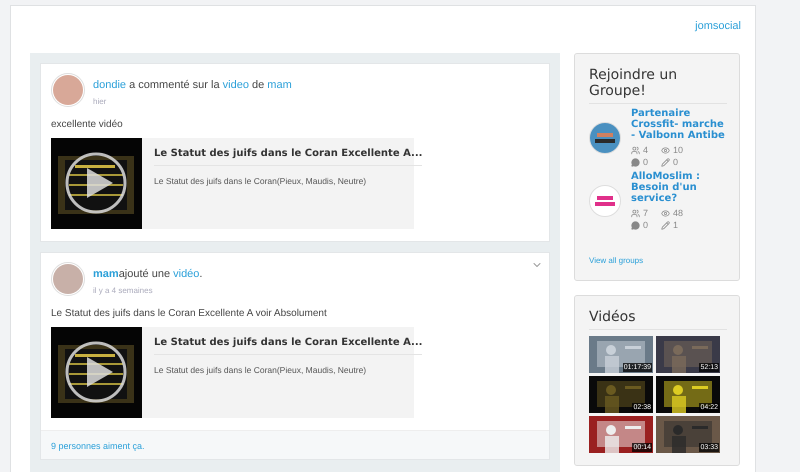 Image resolution: width=800 pixels, height=472 pixels. Describe the element at coordinates (718, 29) in the screenshot. I see `brand-link: jomsocial` at that location.